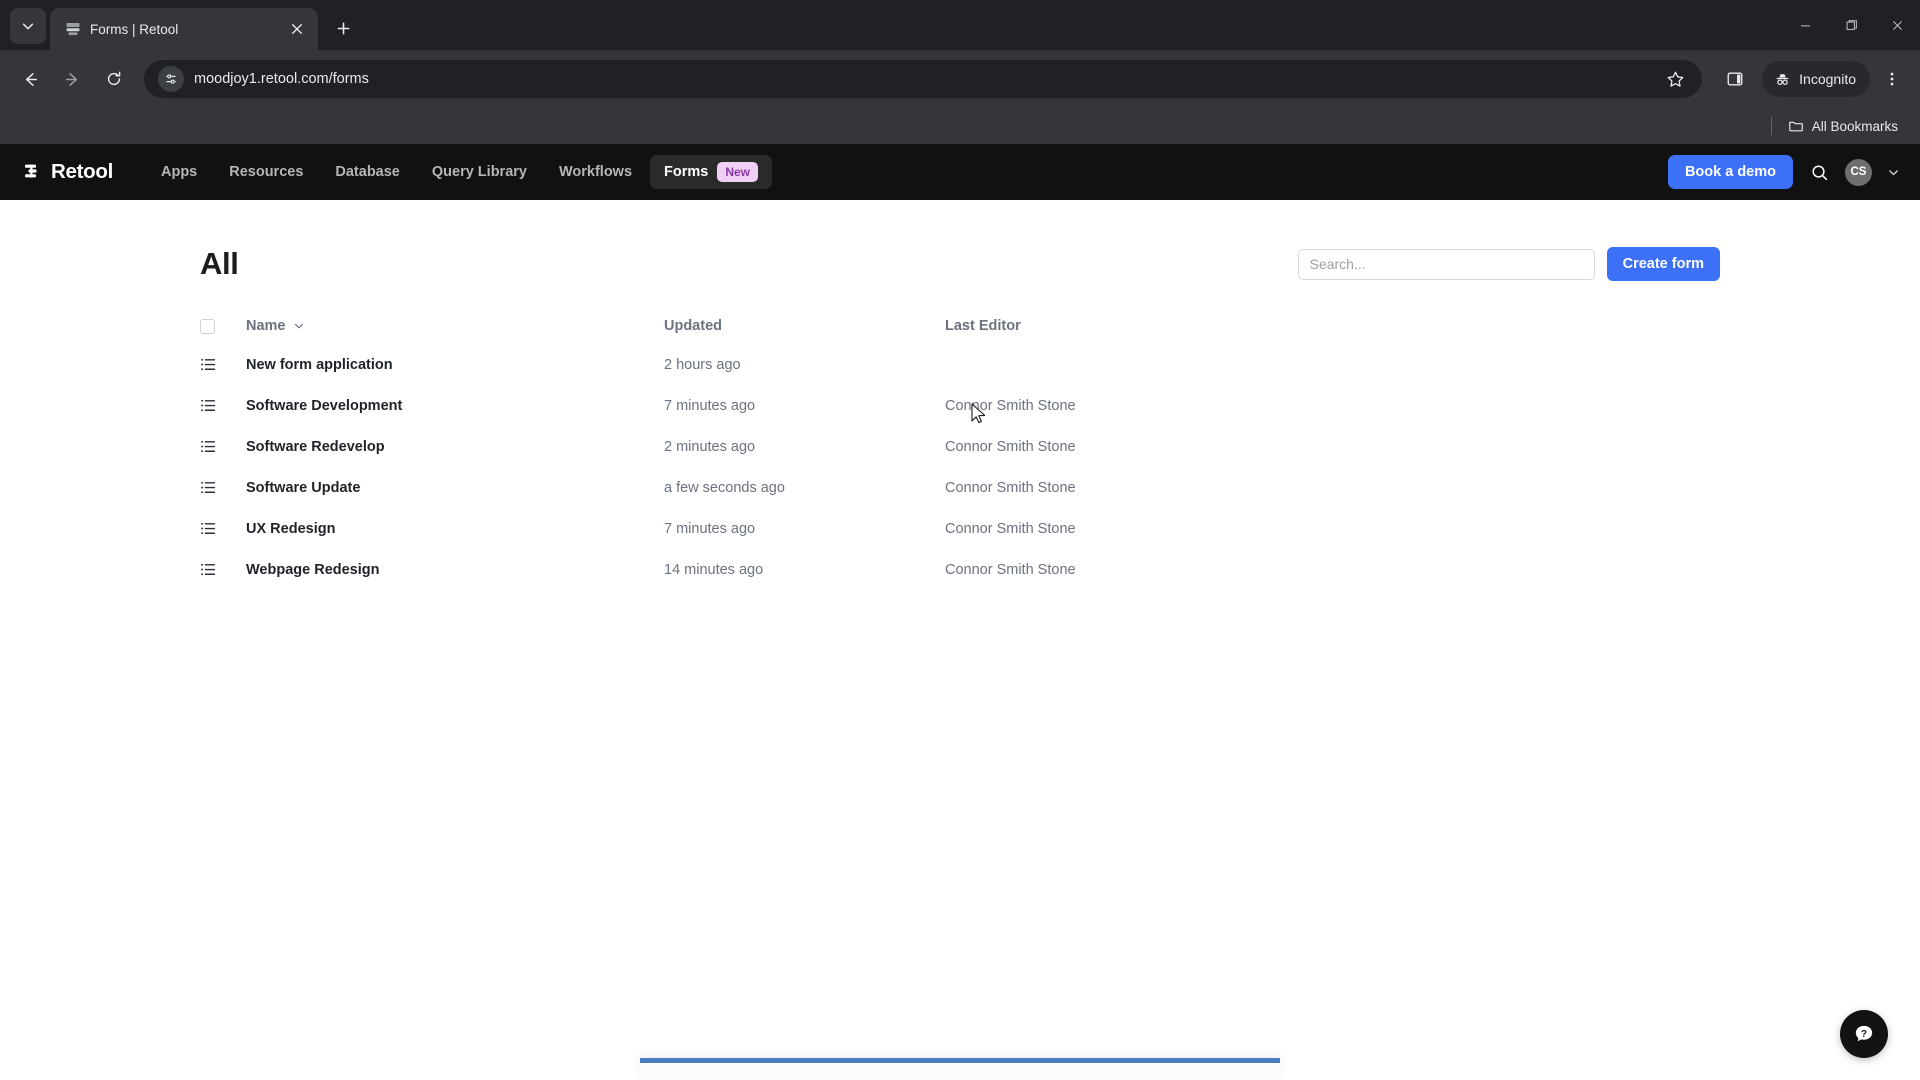 This screenshot has height=1080, width=1920. I want to click on question-mark-chat-icon: ?, so click(1864, 1033).